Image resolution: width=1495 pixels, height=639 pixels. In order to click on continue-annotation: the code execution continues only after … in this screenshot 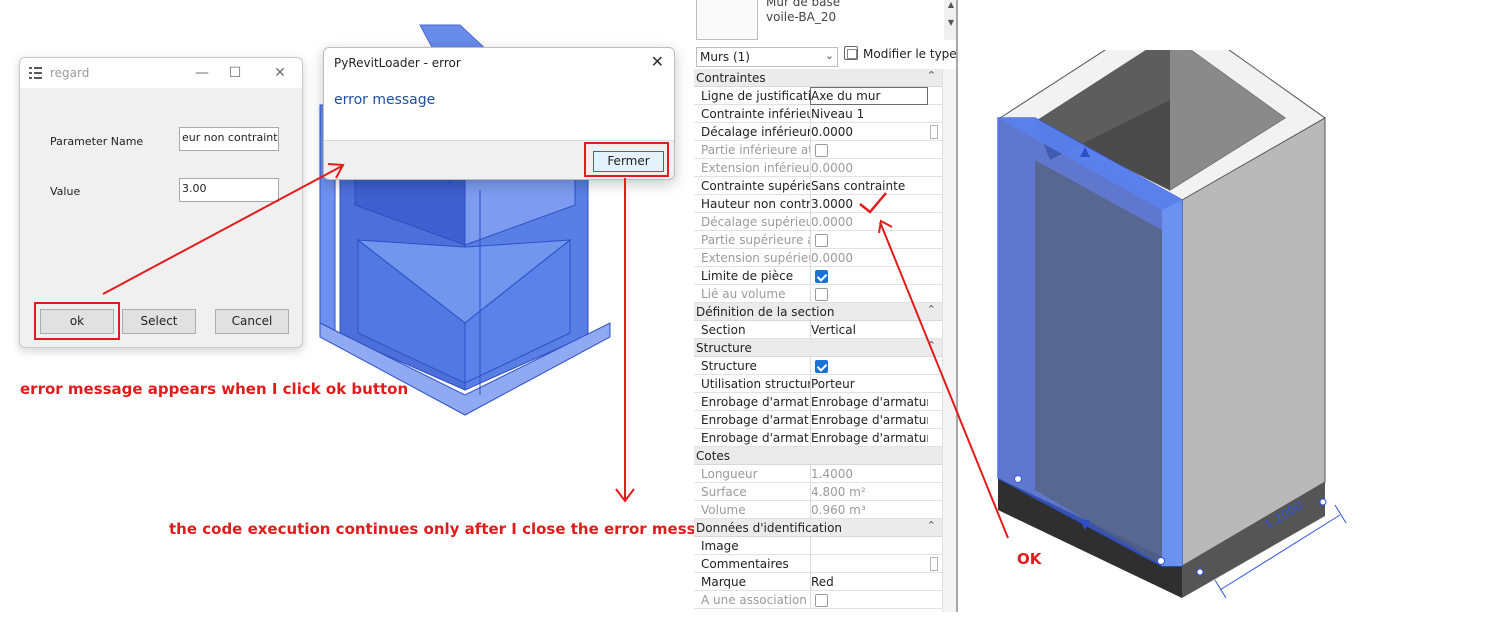, I will do `click(448, 529)`.